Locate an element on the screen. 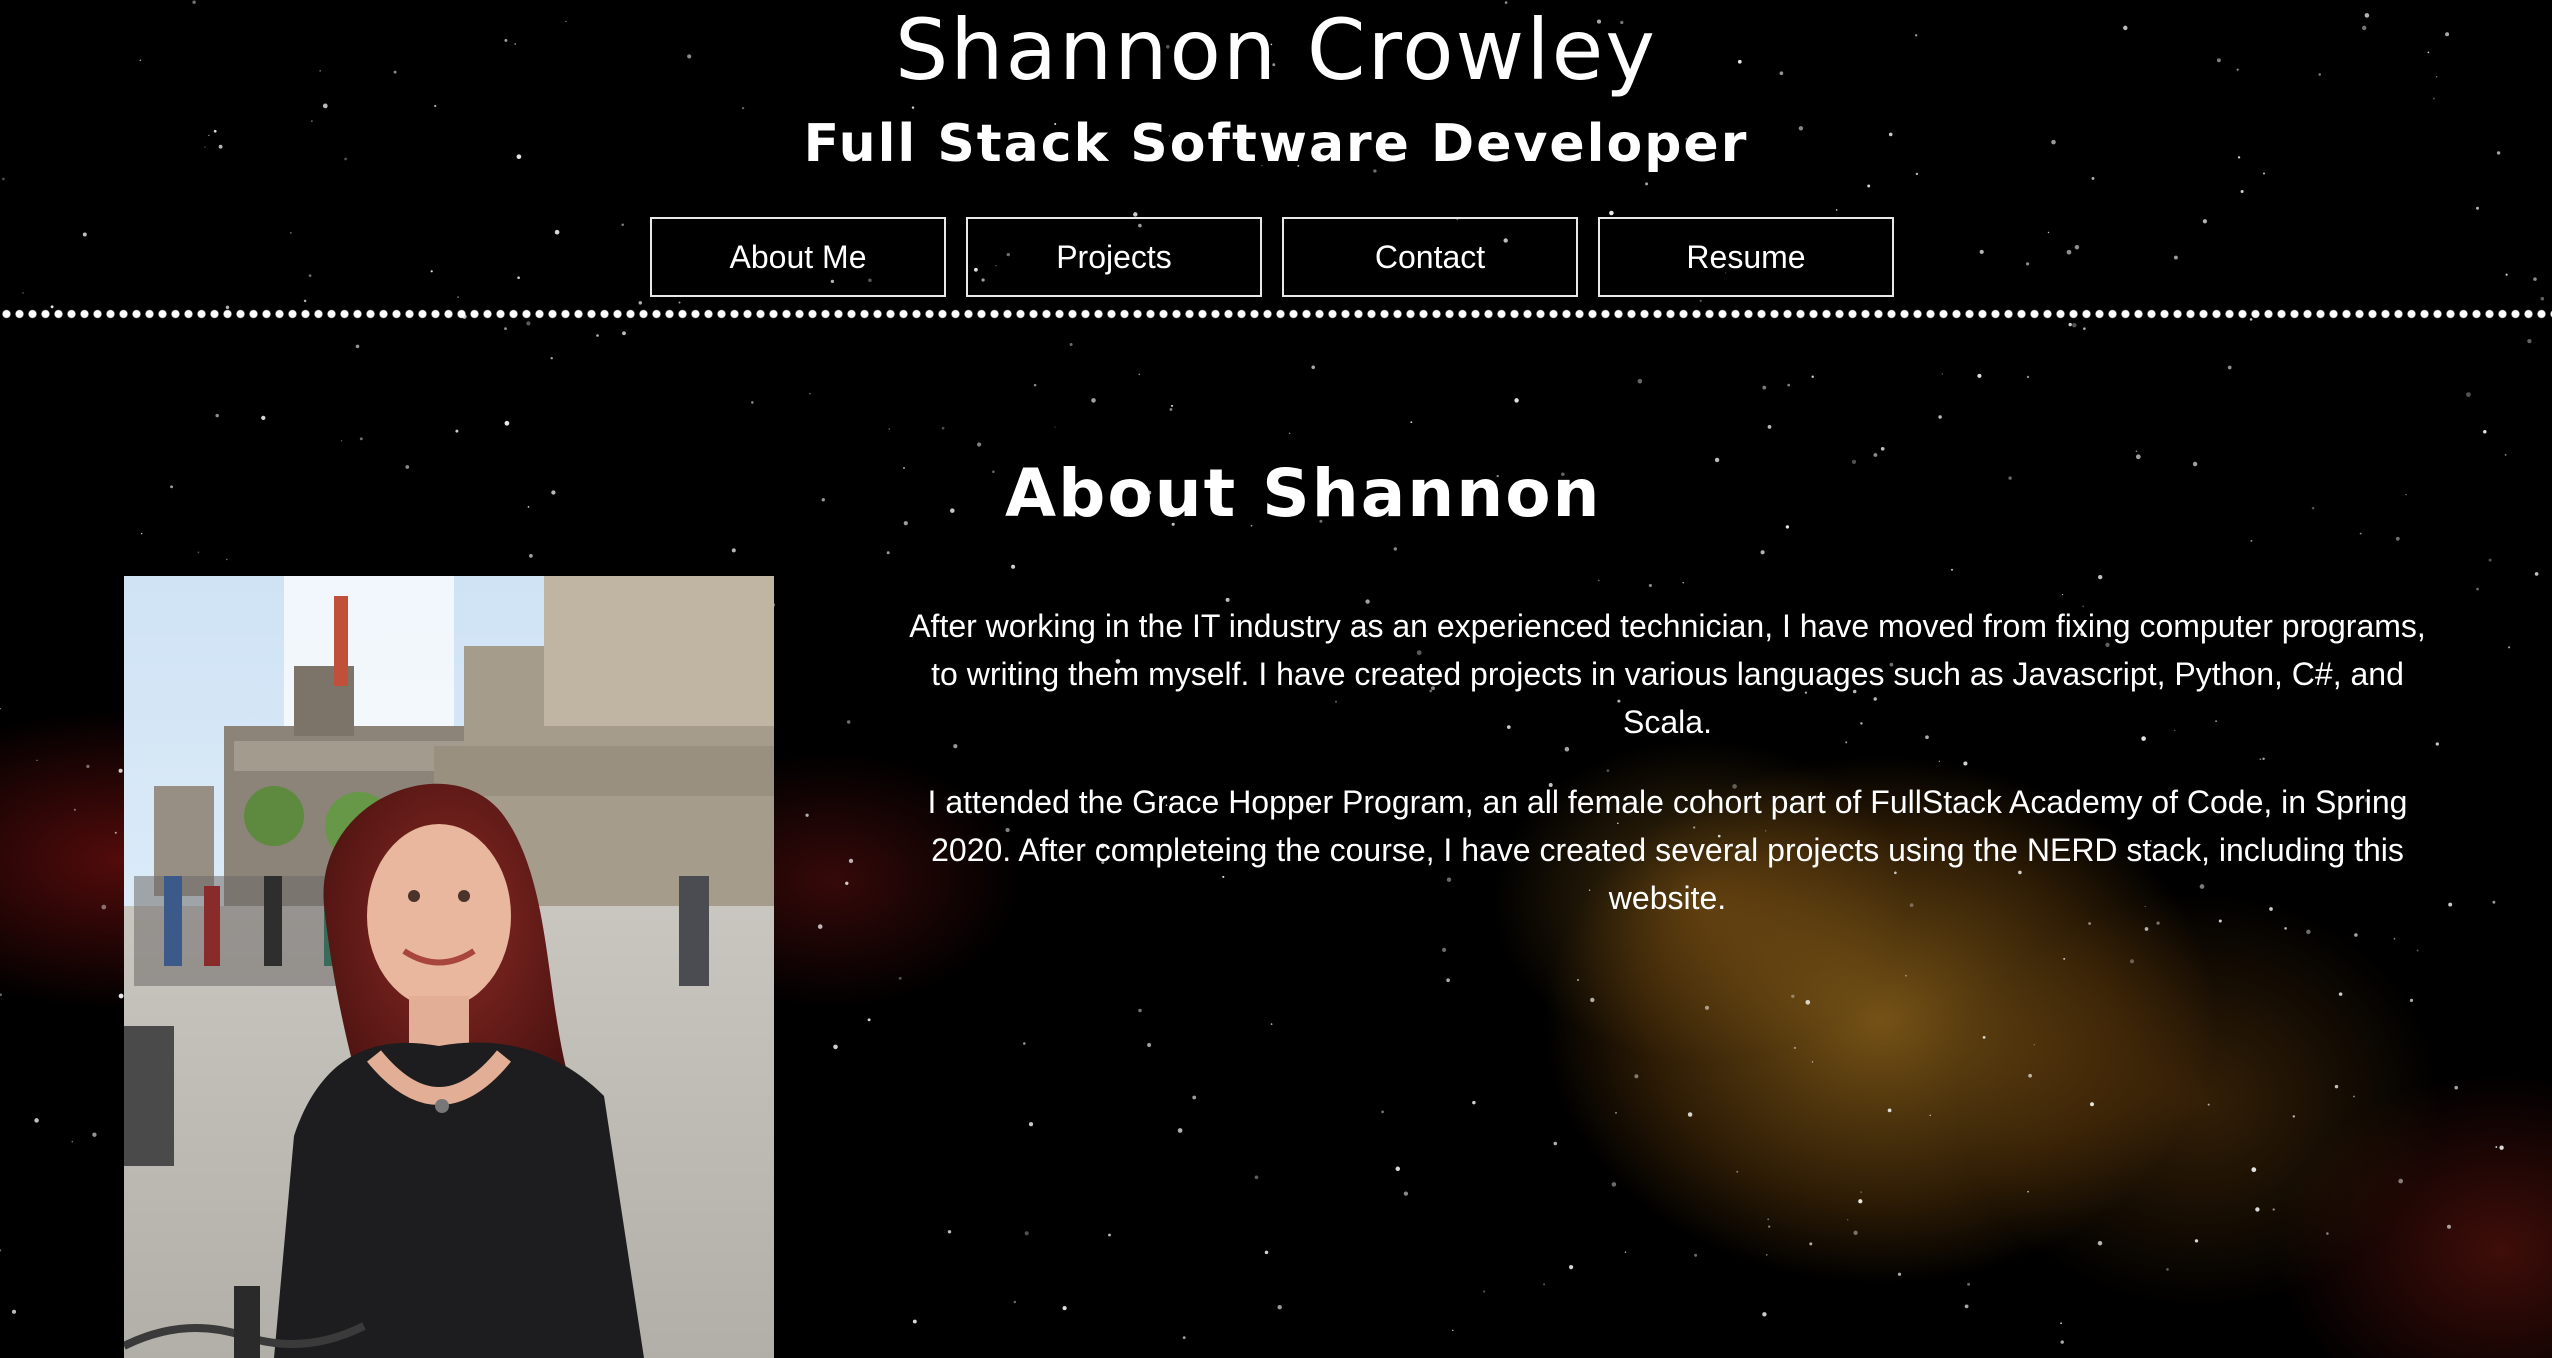  site-title: Shannon Crowley is located at coordinates (1275, 50).